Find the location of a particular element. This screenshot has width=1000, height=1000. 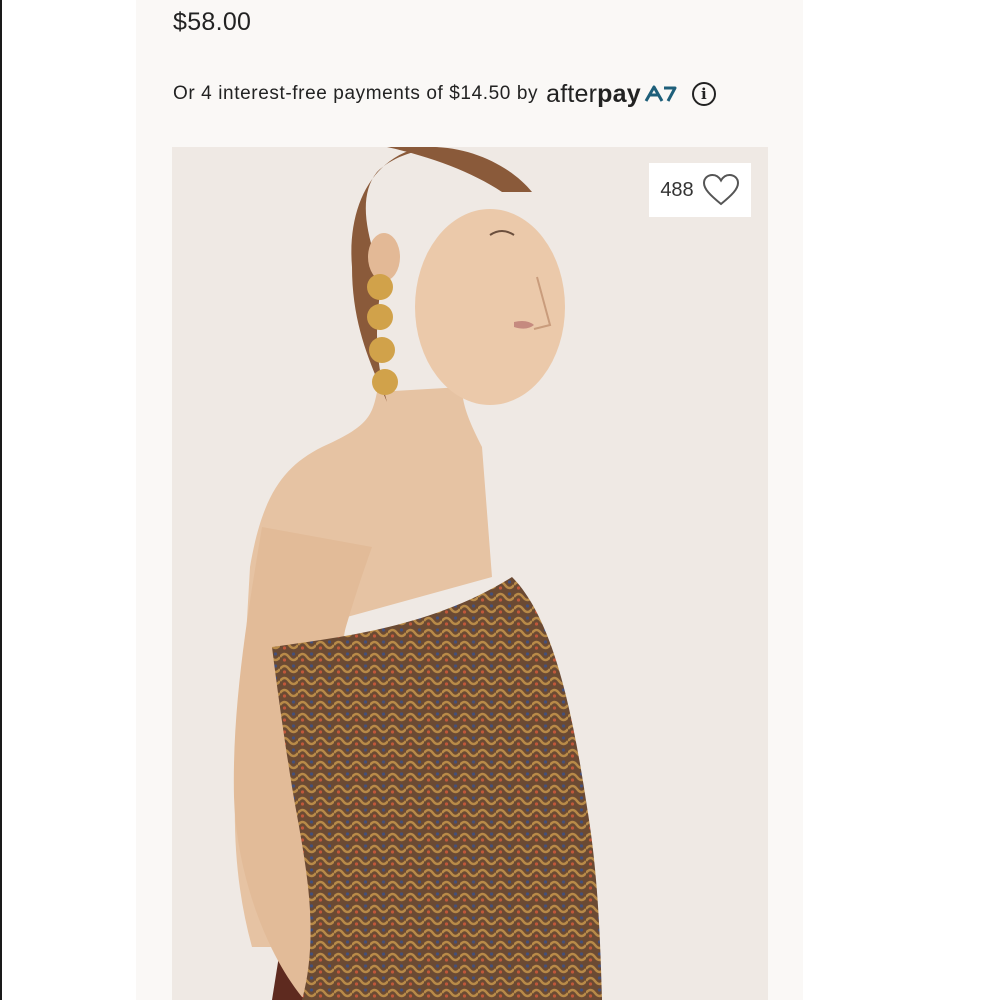

afterpay-mark-icon is located at coordinates (660, 93).